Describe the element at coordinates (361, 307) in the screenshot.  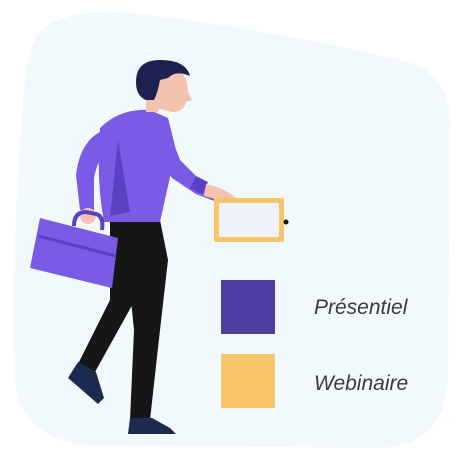
I see `legend-label-presentiel: Présentiel` at that location.